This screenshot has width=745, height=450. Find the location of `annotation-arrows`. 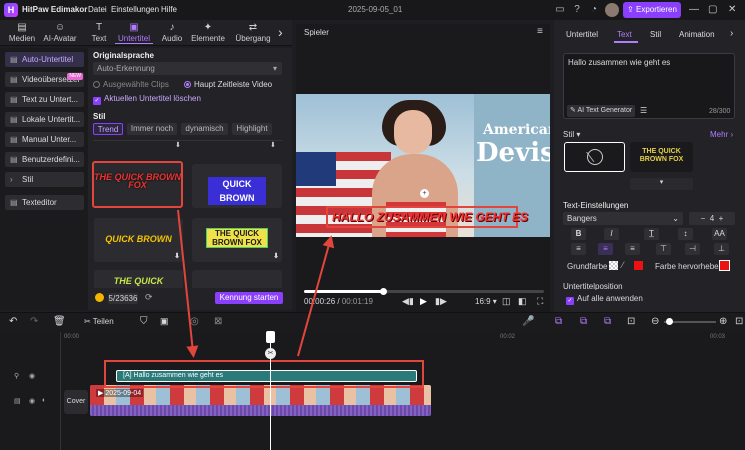

annotation-arrows is located at coordinates (256, 283).